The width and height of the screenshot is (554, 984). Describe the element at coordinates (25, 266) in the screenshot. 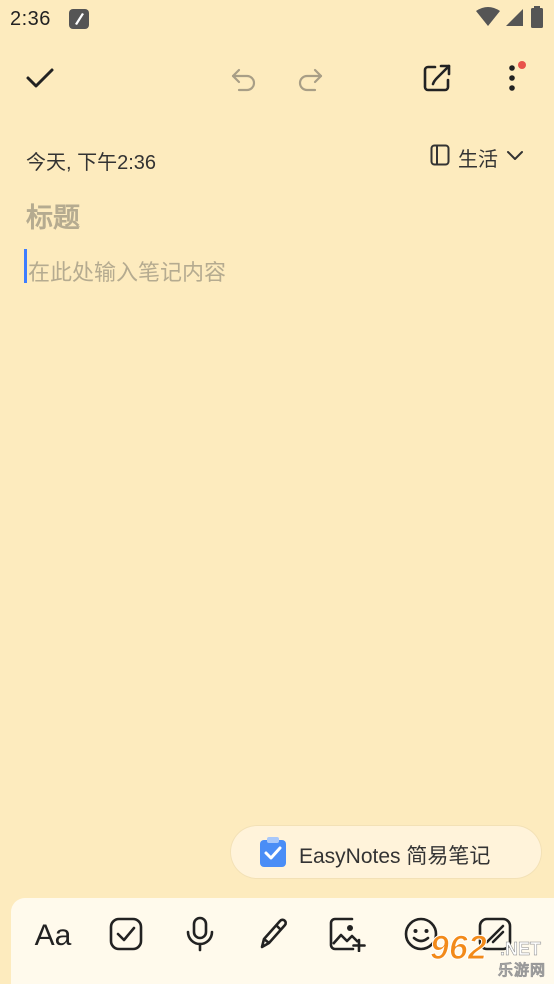

I see `text-cursor` at that location.